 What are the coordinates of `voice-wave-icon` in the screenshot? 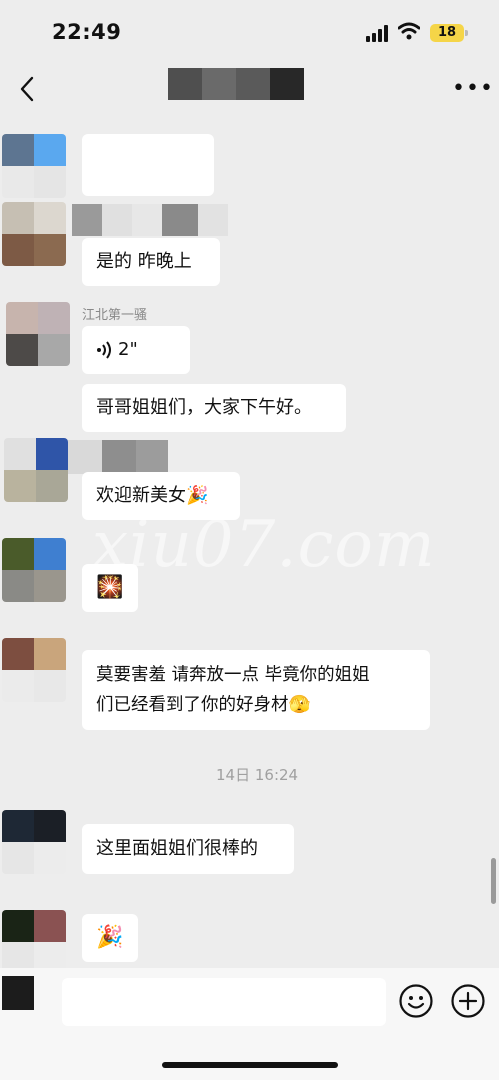 It's located at (104, 350).